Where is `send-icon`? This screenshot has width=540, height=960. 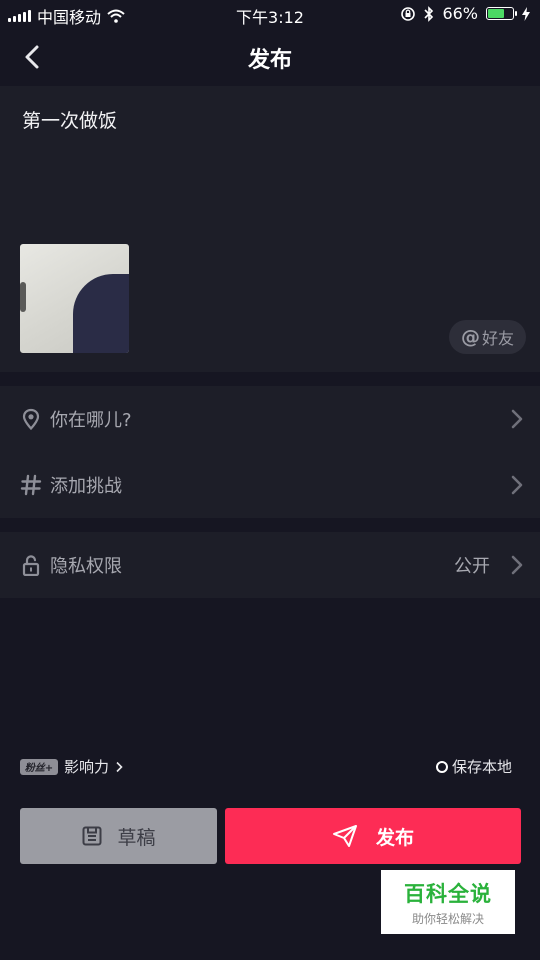
send-icon is located at coordinates (344, 836).